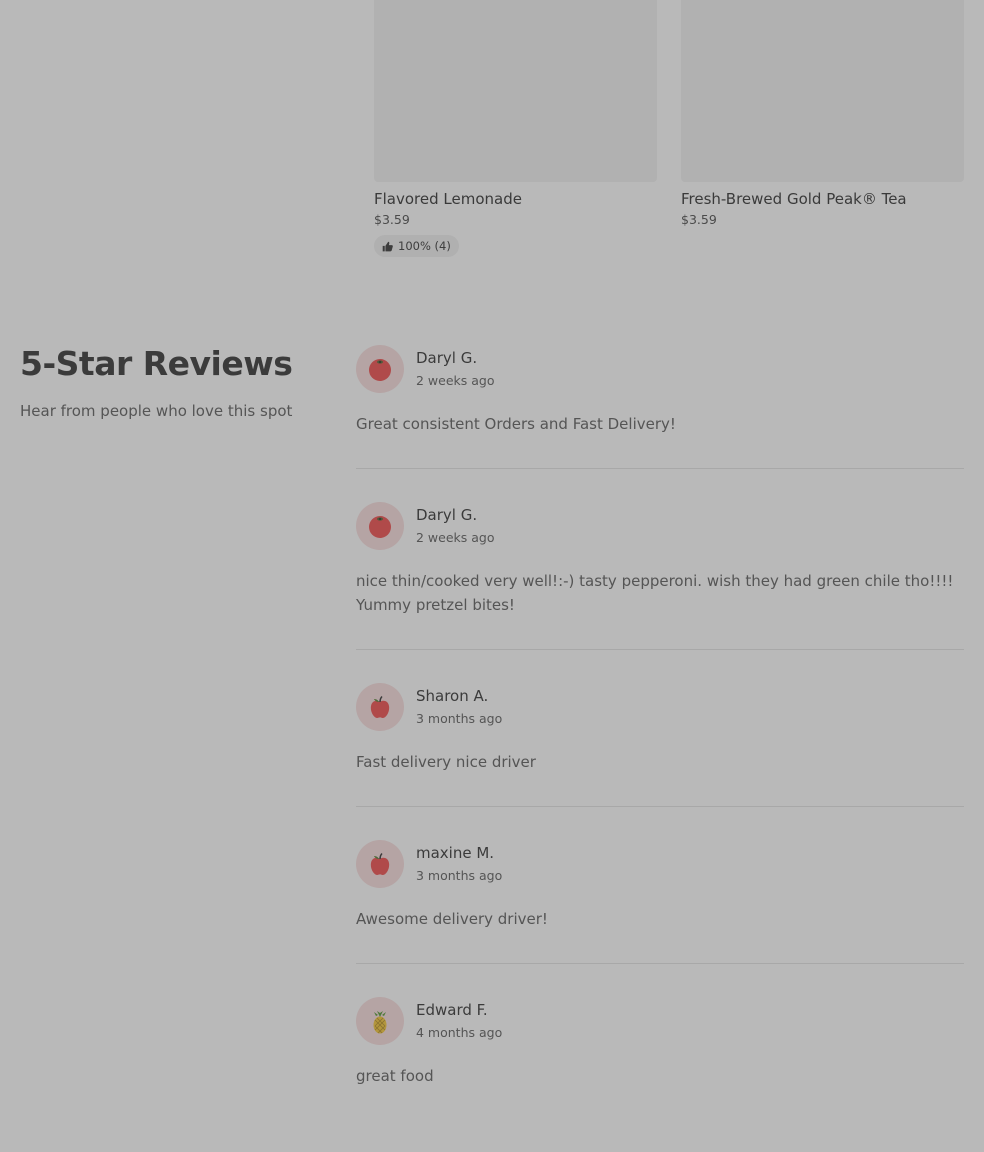  Describe the element at coordinates (446, 762) in the screenshot. I see `review-text: Fast delivery nice driver` at that location.